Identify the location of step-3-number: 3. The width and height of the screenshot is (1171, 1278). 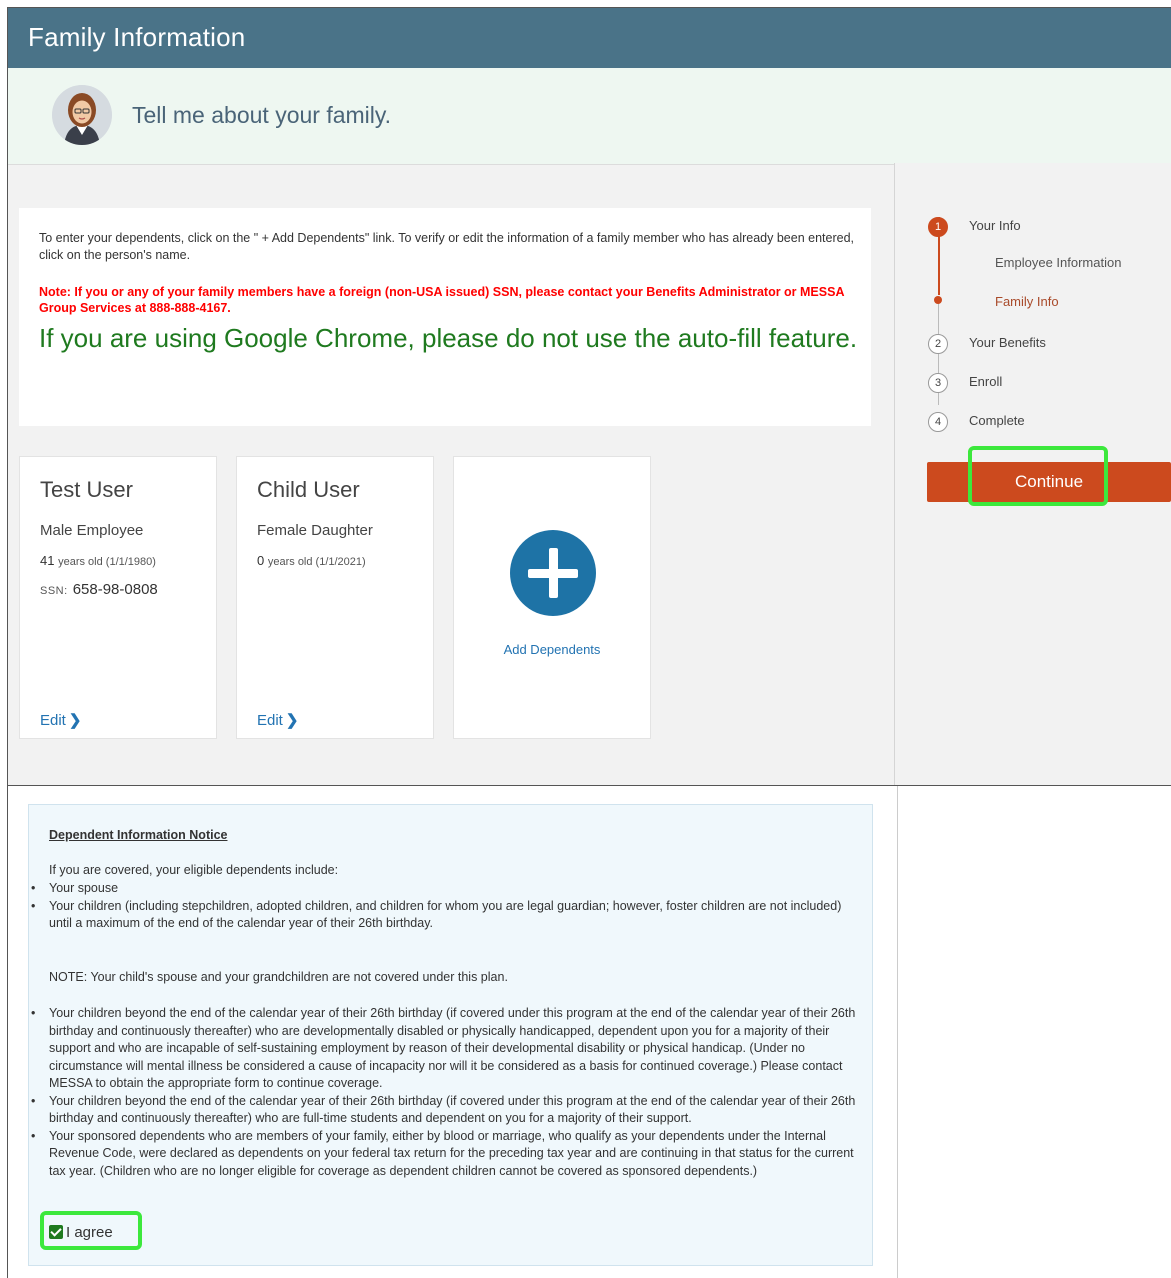
(938, 383).